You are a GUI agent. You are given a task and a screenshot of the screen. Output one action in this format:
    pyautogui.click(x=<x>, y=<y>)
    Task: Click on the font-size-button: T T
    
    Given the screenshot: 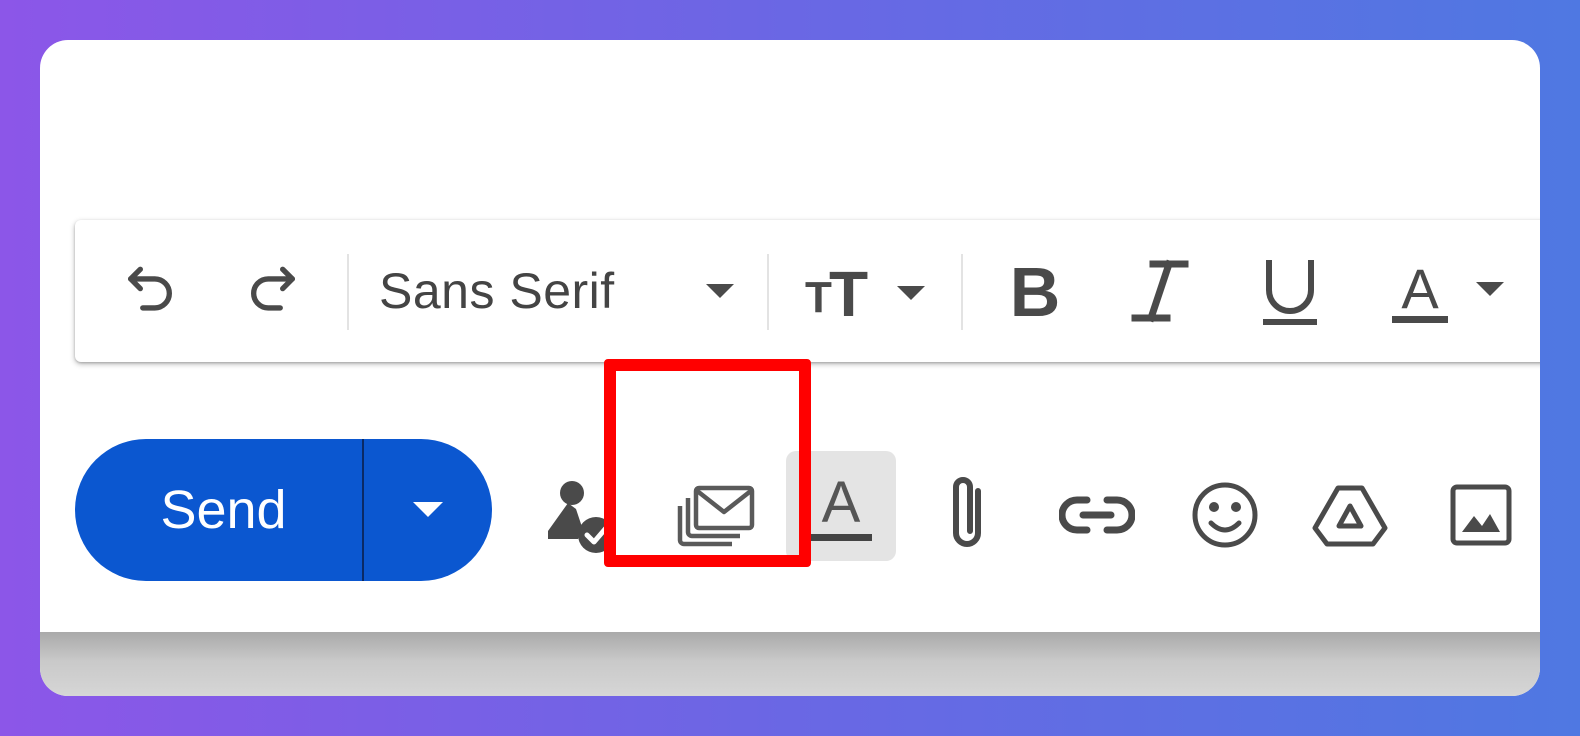 What is the action you would take?
    pyautogui.click(x=866, y=291)
    